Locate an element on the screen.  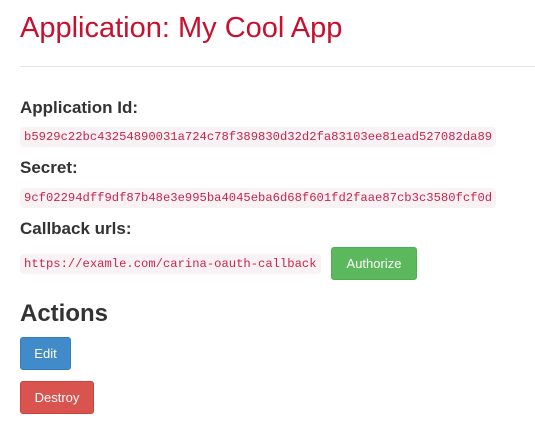
callback-urls-label: Callback urls: is located at coordinates (76, 228).